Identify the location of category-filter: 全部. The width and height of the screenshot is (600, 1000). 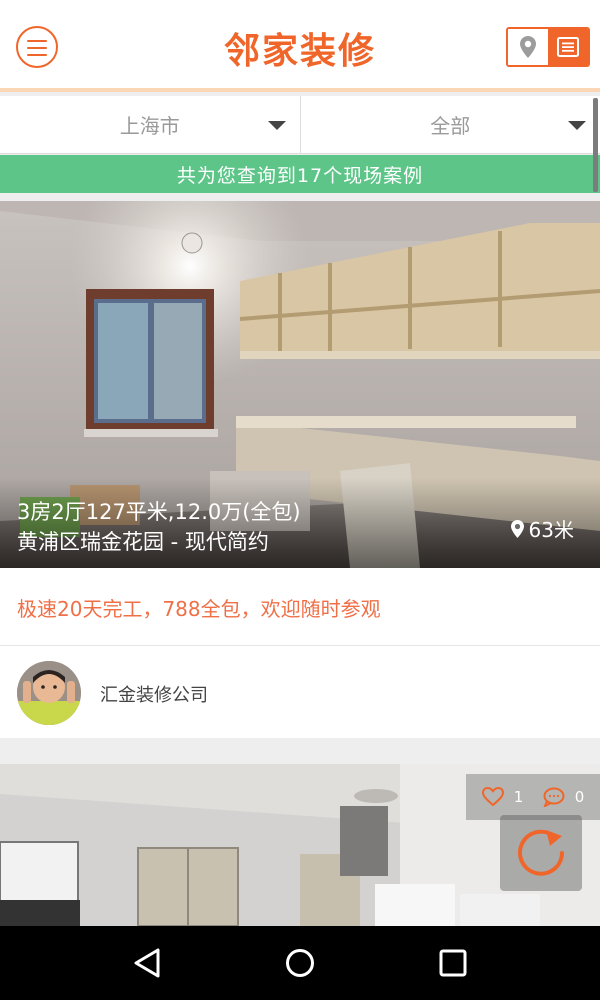
(449, 124).